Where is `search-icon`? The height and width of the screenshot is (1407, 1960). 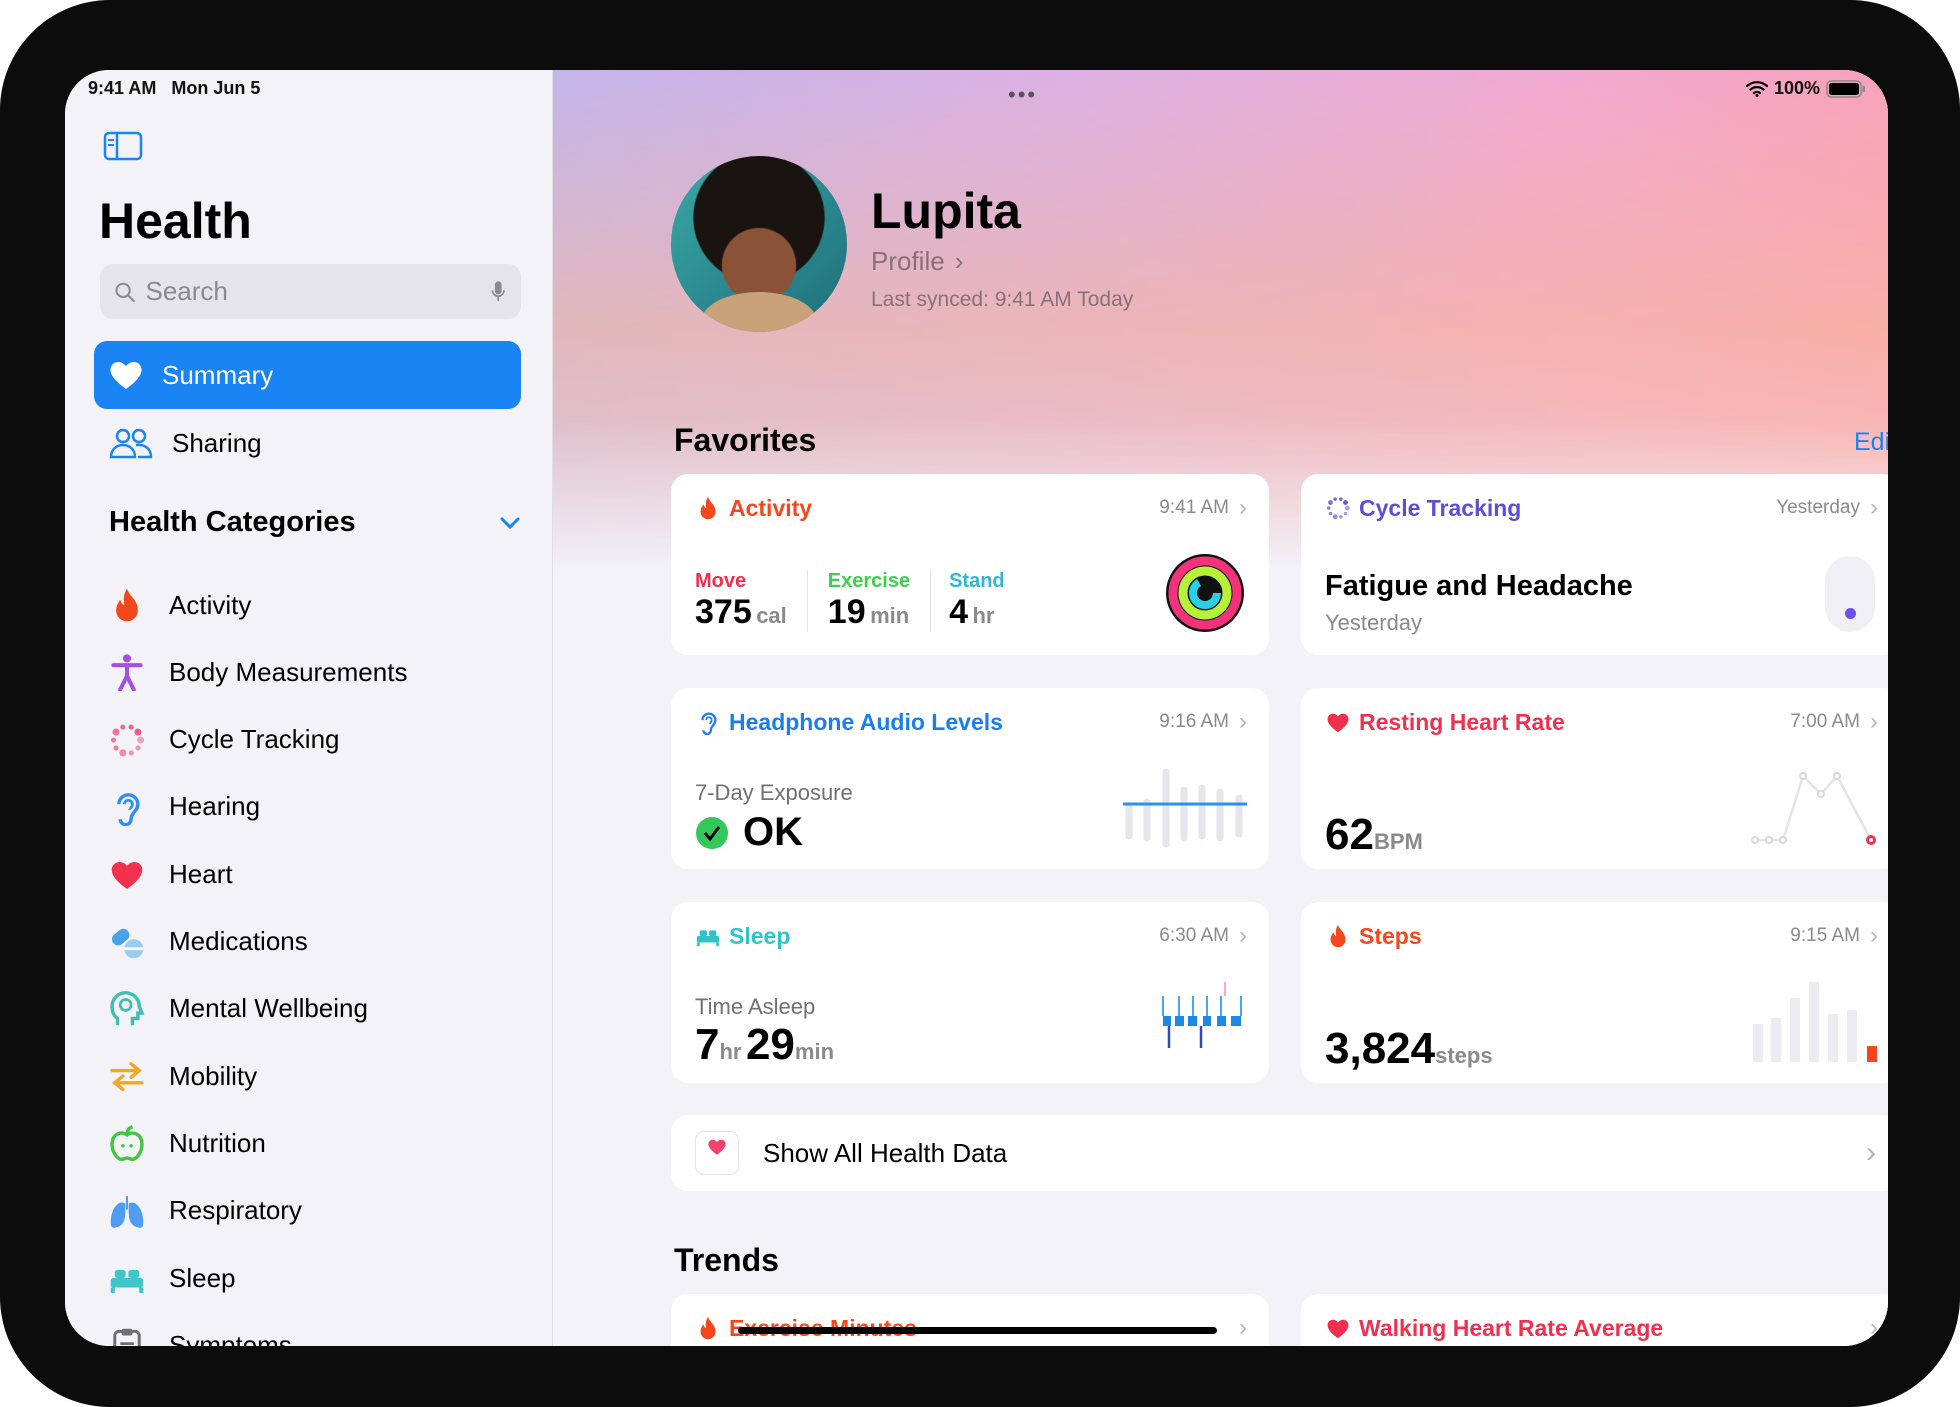
search-icon is located at coordinates (125, 292).